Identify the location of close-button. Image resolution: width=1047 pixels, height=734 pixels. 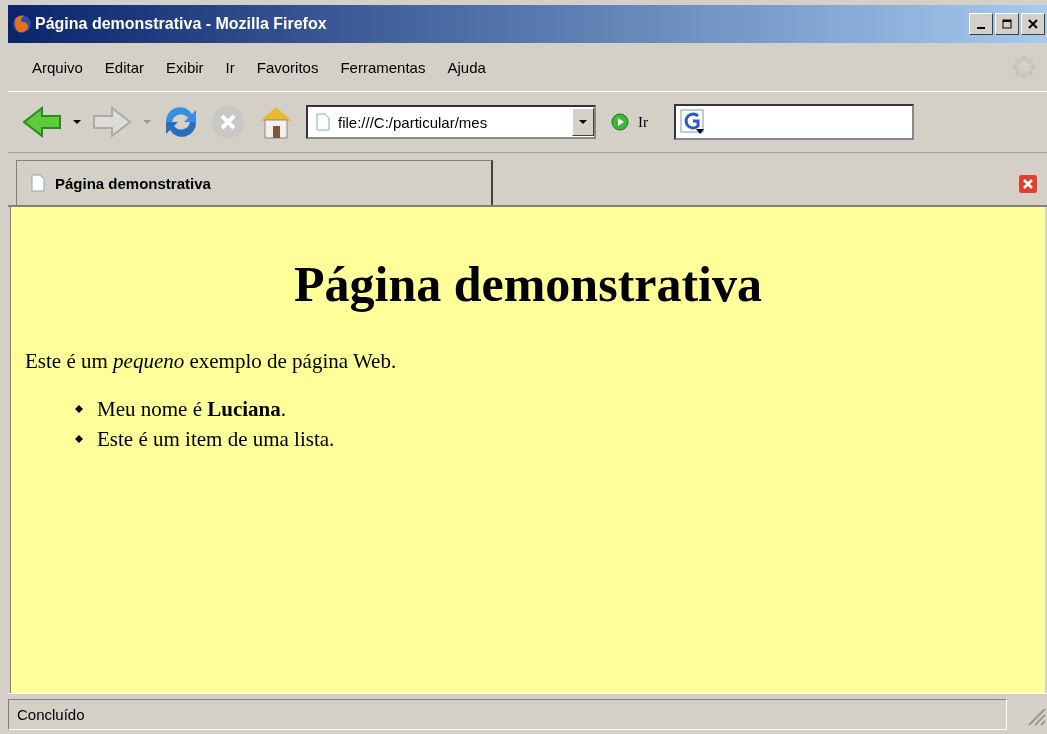
(1033, 24).